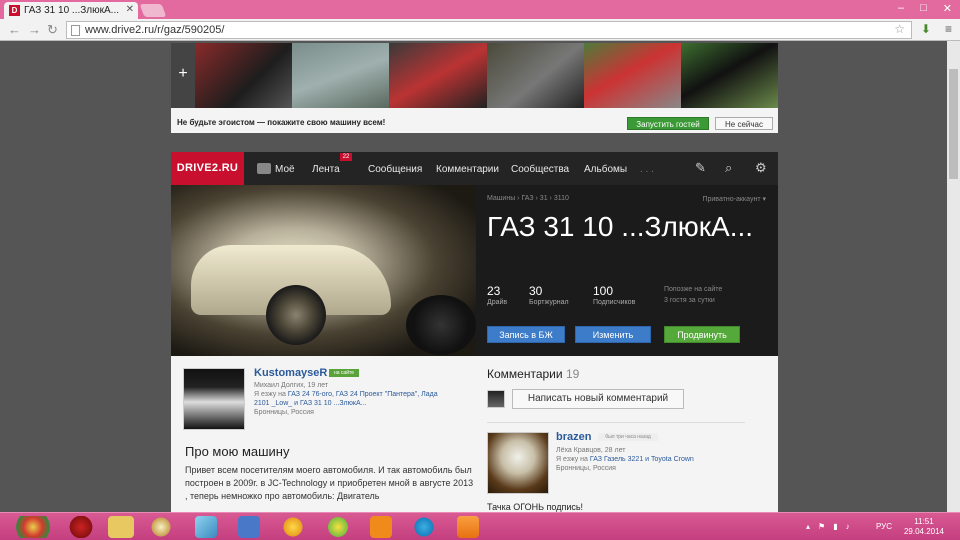 Image resolution: width=960 pixels, height=540 pixels. Describe the element at coordinates (808, 526) in the screenshot. I see `tray-arrow-icon: ▴` at that location.